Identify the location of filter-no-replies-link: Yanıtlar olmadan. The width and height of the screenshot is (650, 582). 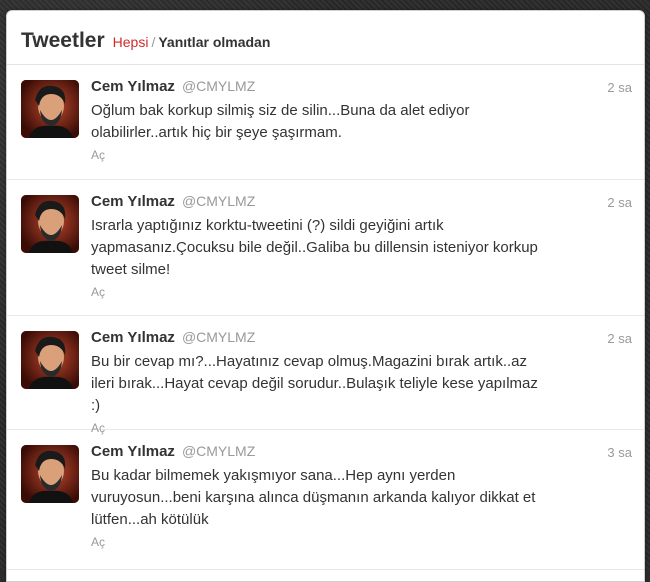
(214, 42).